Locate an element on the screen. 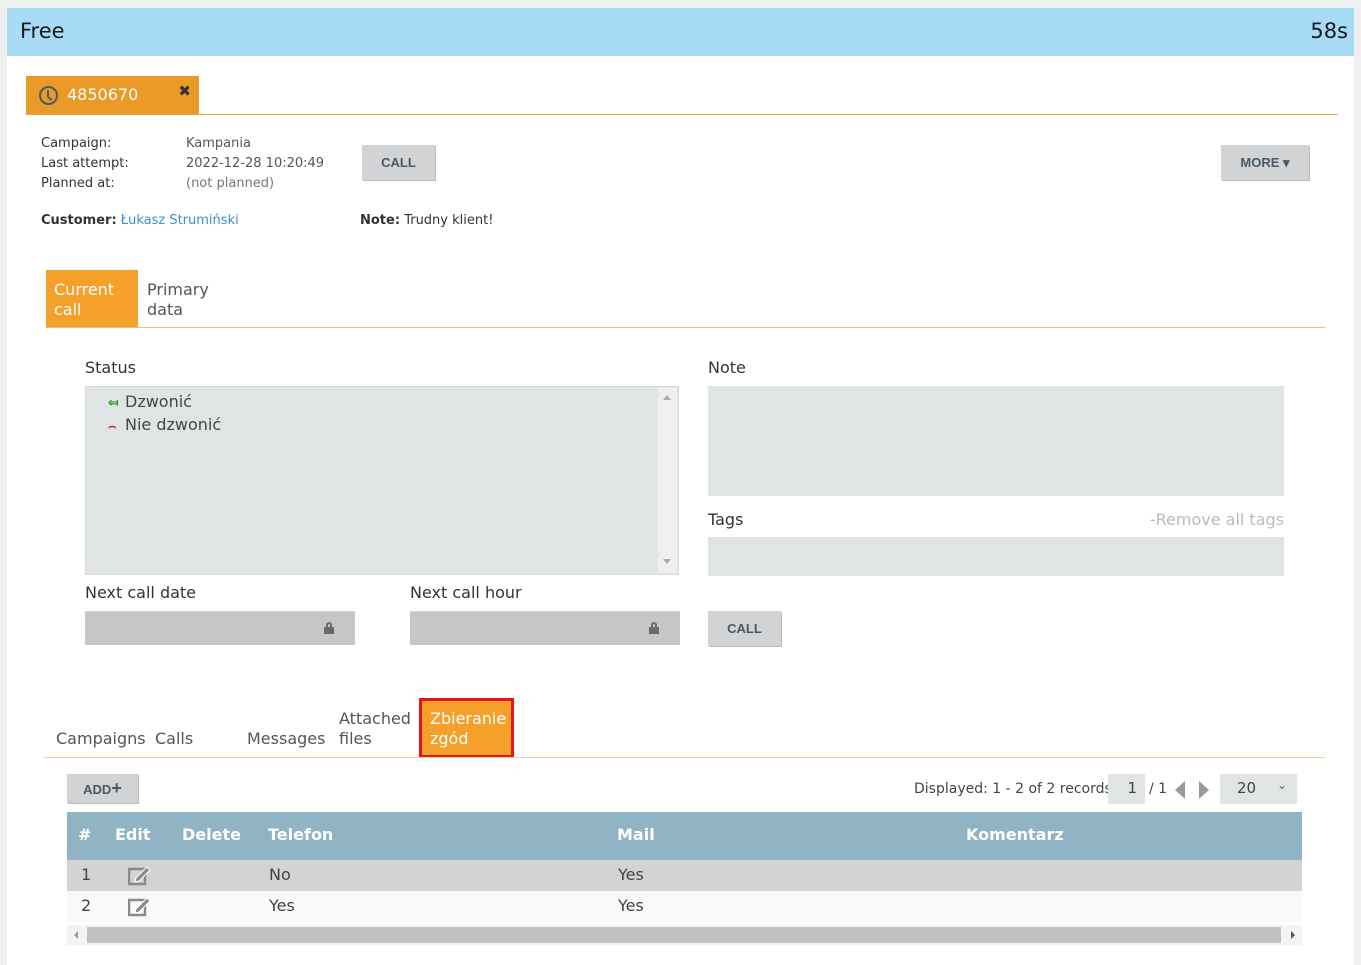 This screenshot has height=965, width=1361. more-button: MORE ▾ is located at coordinates (1265, 162).